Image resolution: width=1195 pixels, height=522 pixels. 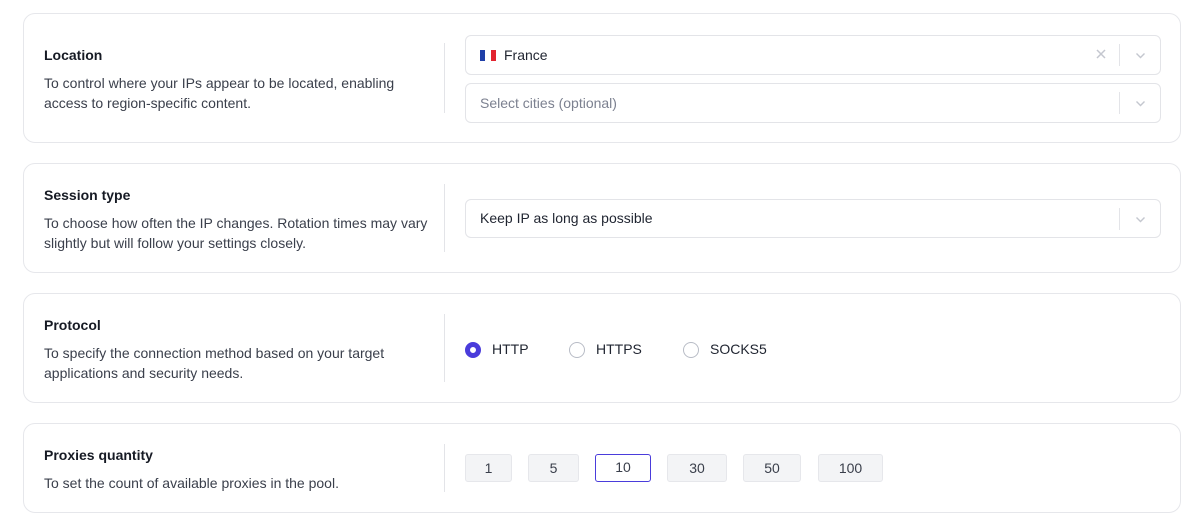 I want to click on cities-select: Select cities (optional), so click(x=813, y=103).